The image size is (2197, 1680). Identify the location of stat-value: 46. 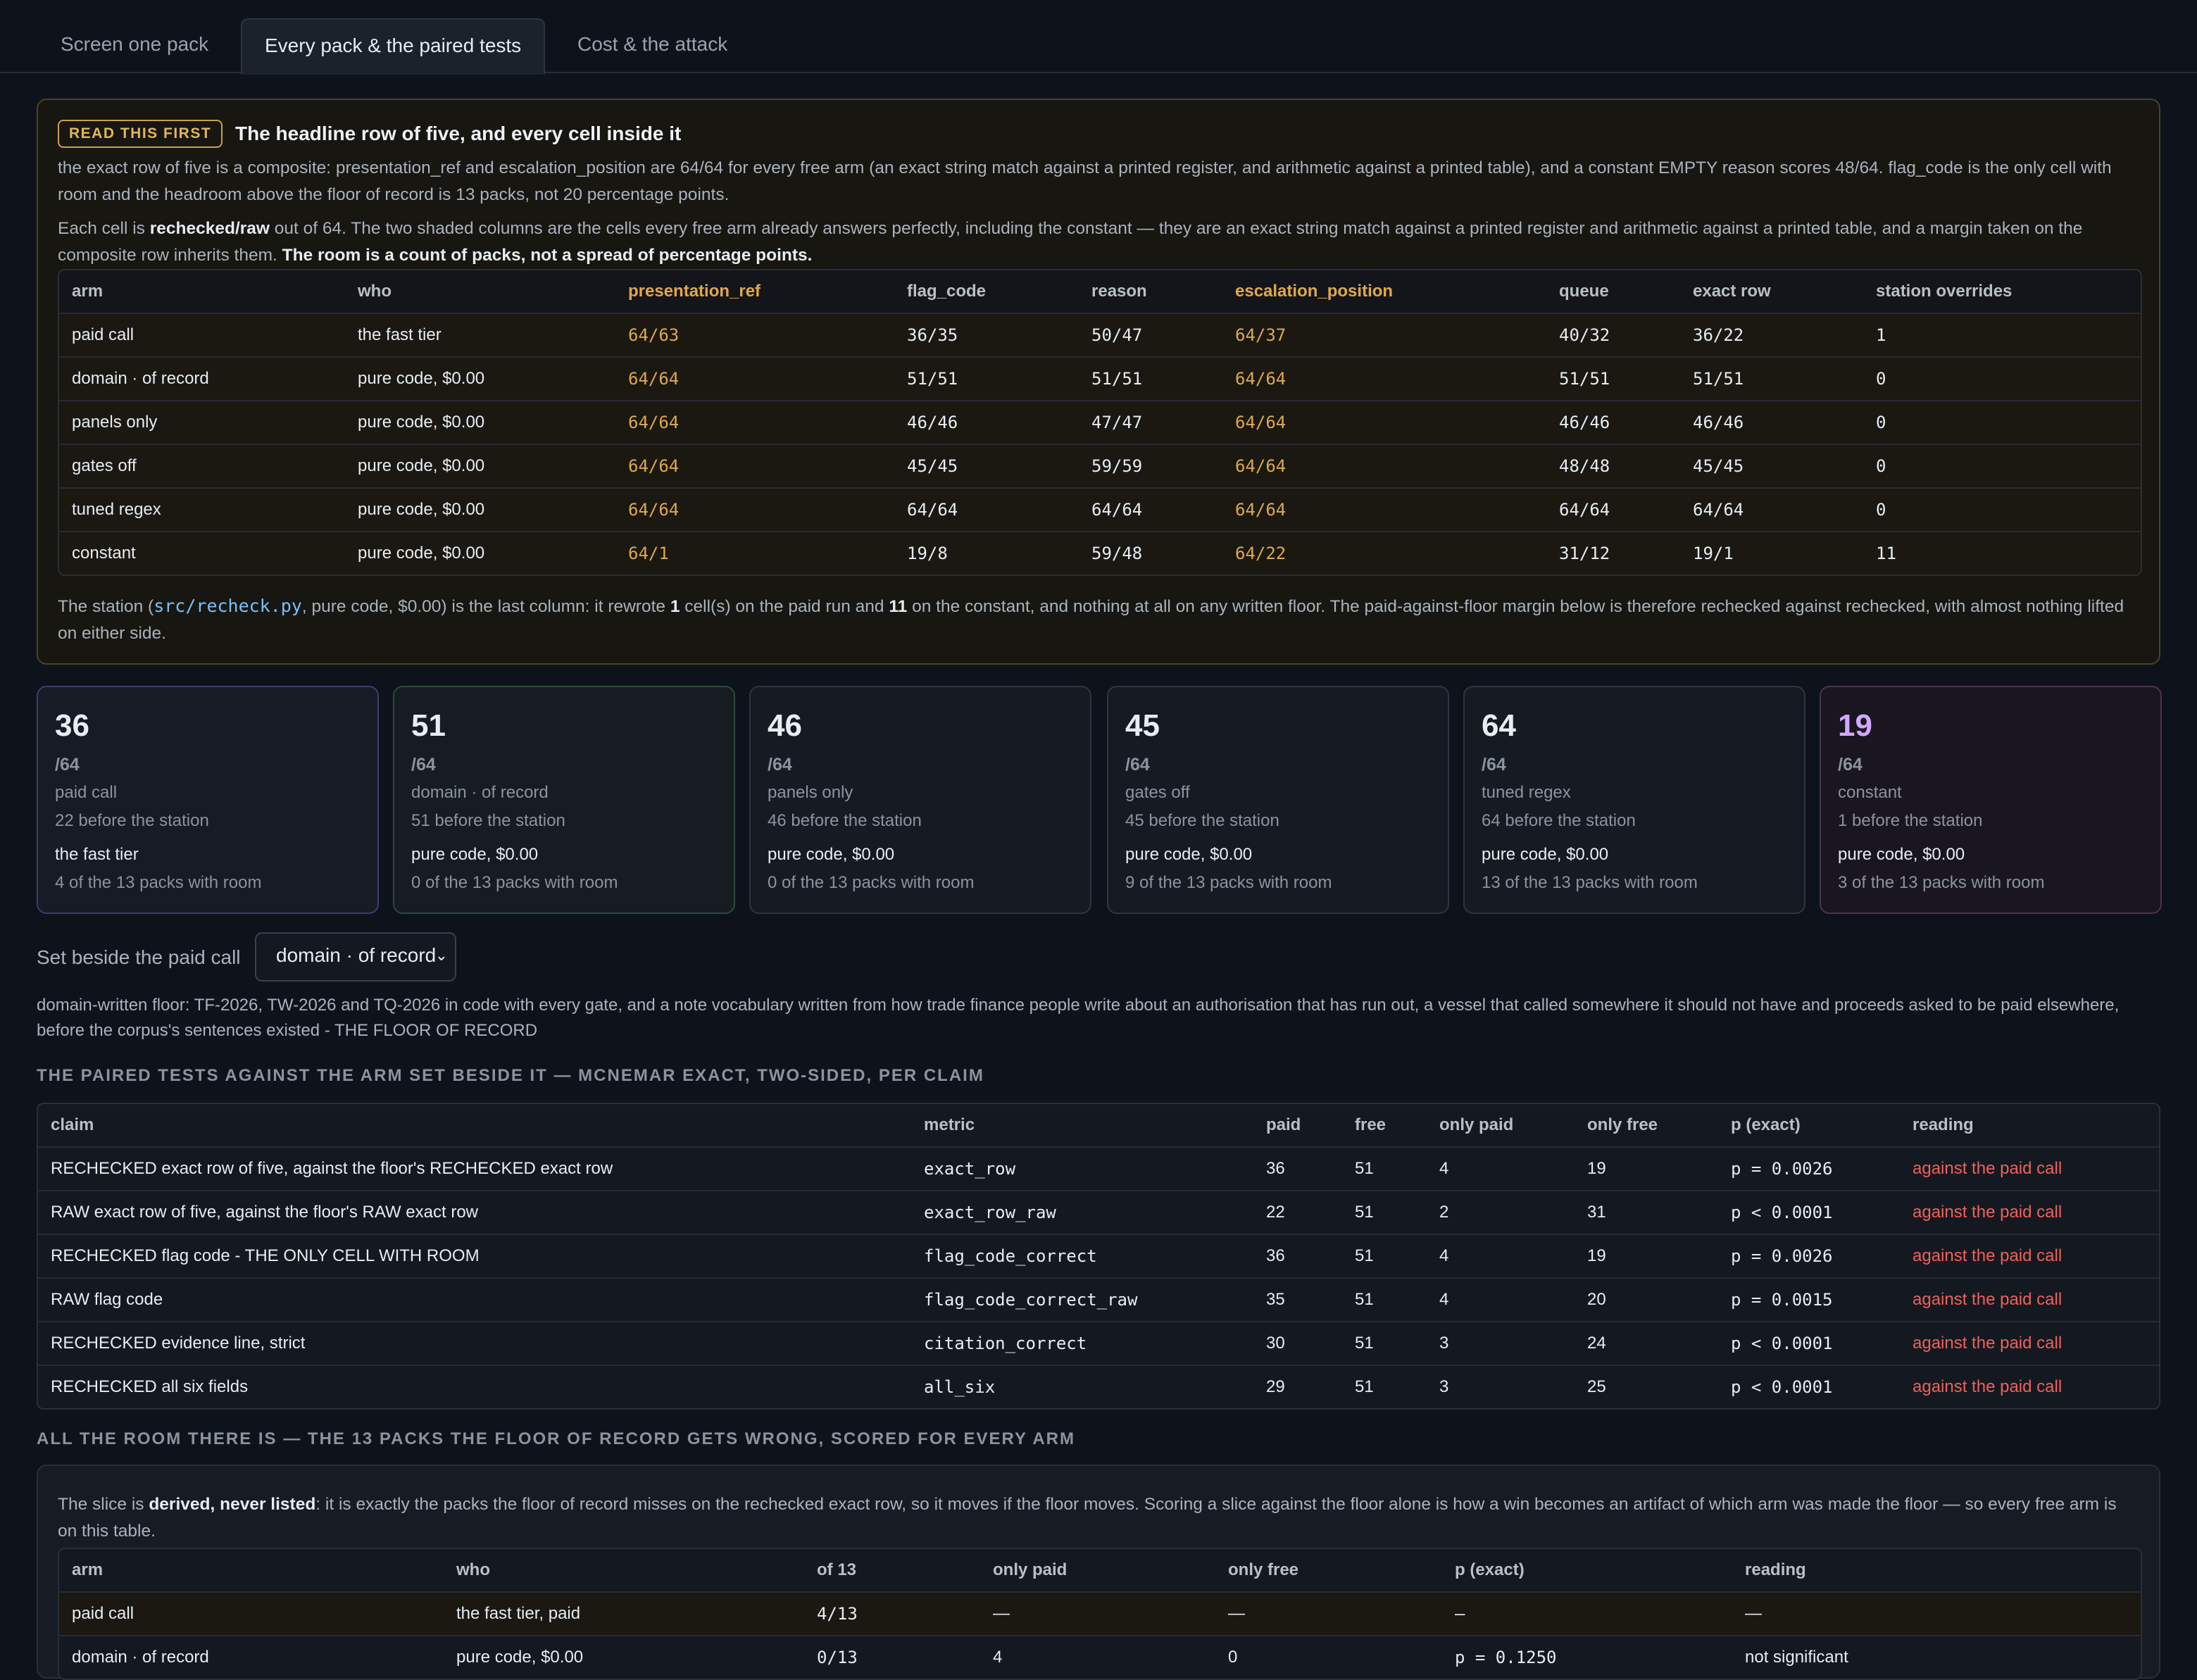
(785, 726).